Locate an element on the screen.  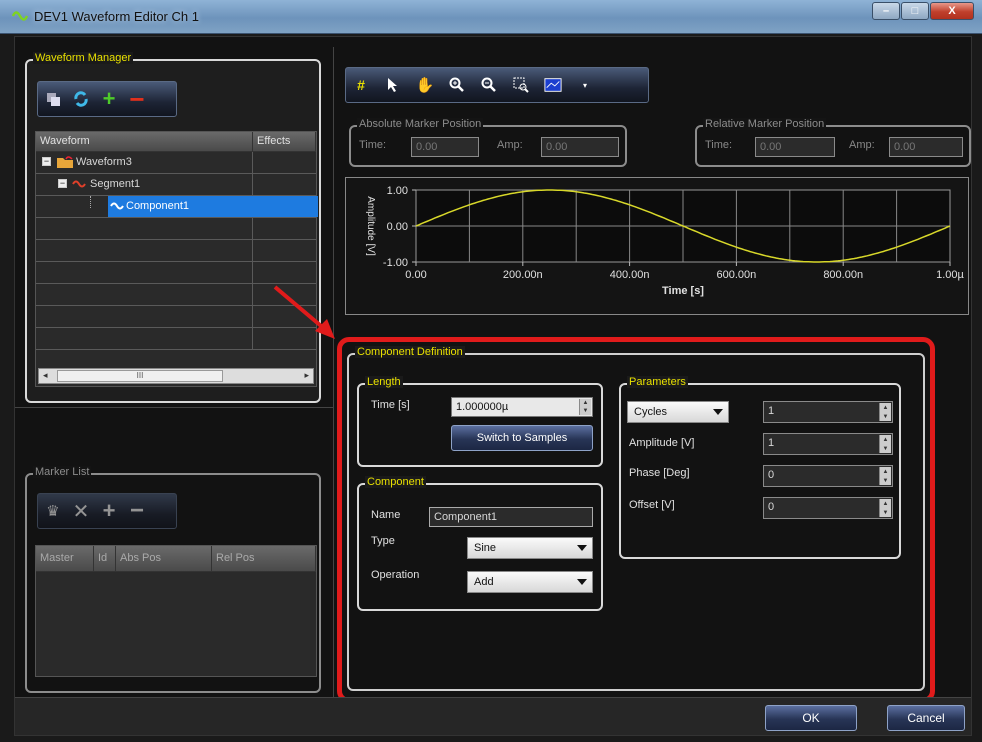
vertical-divider is located at coordinates (333, 372).